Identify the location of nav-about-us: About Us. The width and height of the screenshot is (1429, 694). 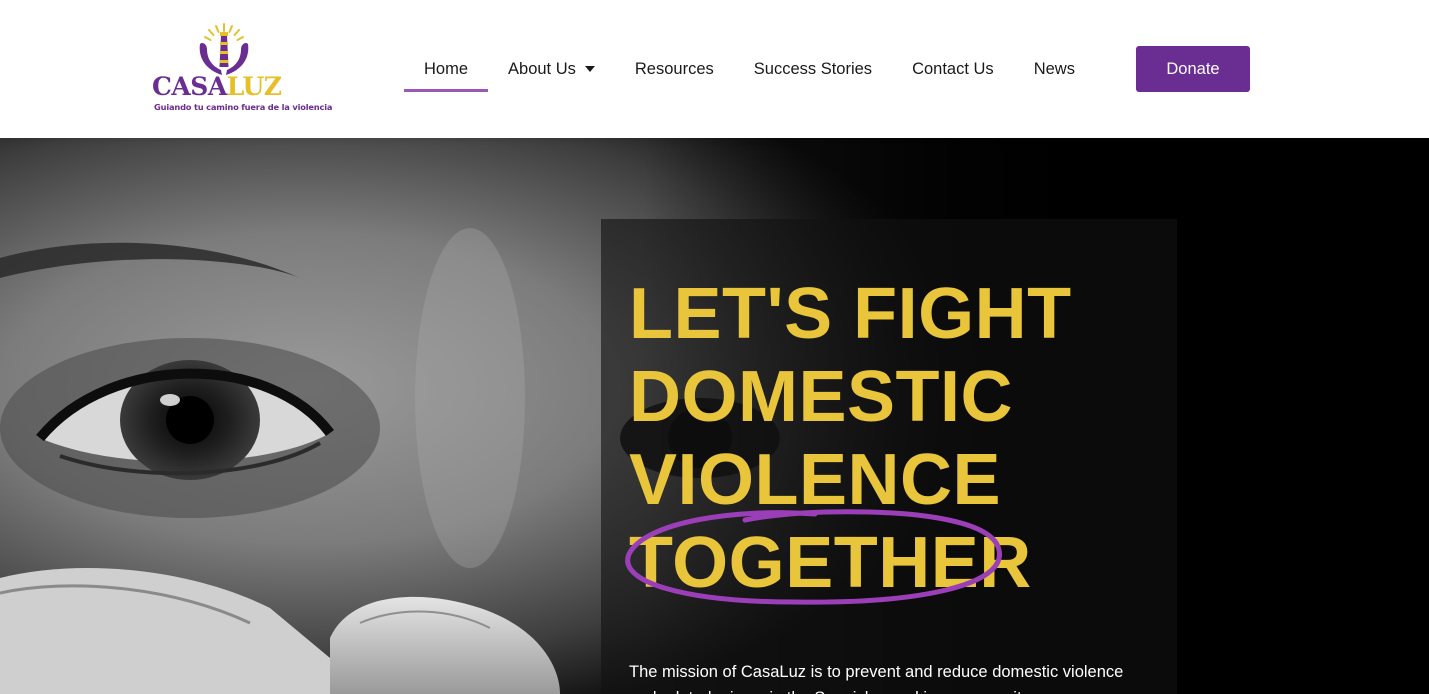
(551, 69).